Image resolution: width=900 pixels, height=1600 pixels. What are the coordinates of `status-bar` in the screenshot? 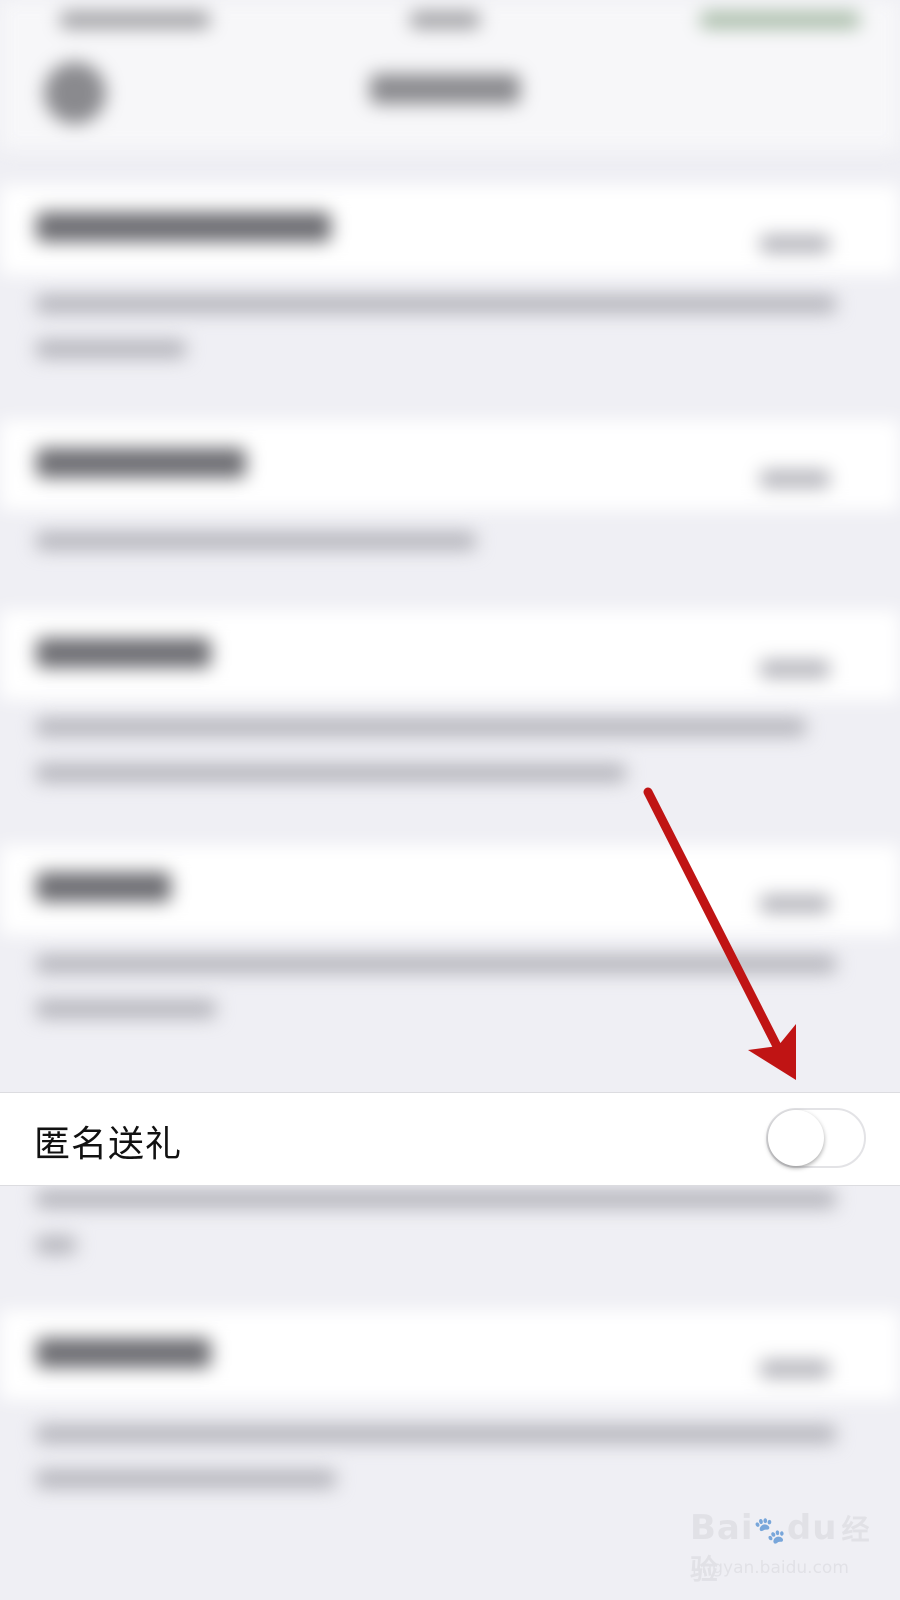 It's located at (450, 20).